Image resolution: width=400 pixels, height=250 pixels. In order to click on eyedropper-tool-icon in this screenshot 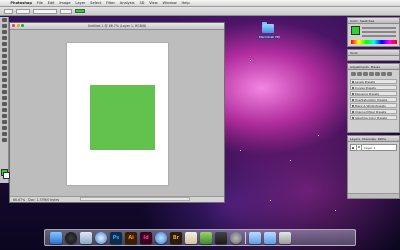, I will do `click(4, 50)`.